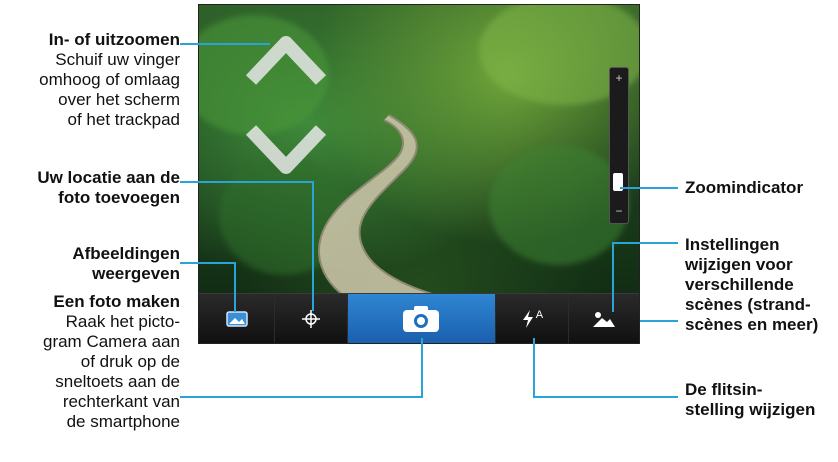  I want to click on scenes-label-line: wijzigen voor, so click(739, 264).